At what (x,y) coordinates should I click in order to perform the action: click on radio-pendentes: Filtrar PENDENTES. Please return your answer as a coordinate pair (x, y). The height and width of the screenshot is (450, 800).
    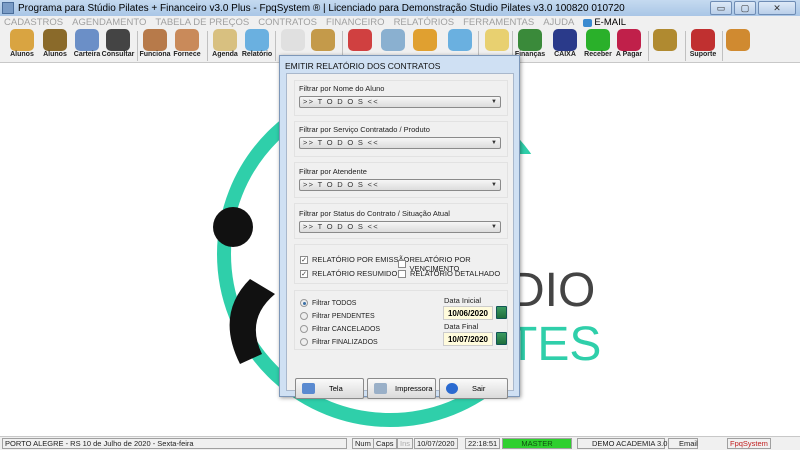
    Looking at the image, I should click on (337, 316).